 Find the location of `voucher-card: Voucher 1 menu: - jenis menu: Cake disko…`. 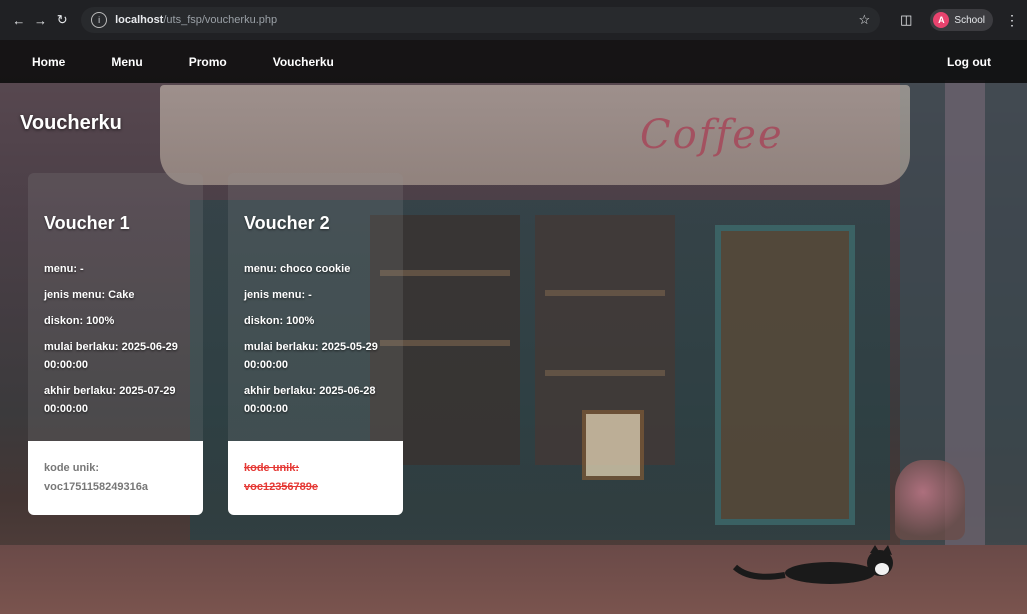

voucher-card: Voucher 1 menu: - jenis menu: Cake disko… is located at coordinates (115, 344).